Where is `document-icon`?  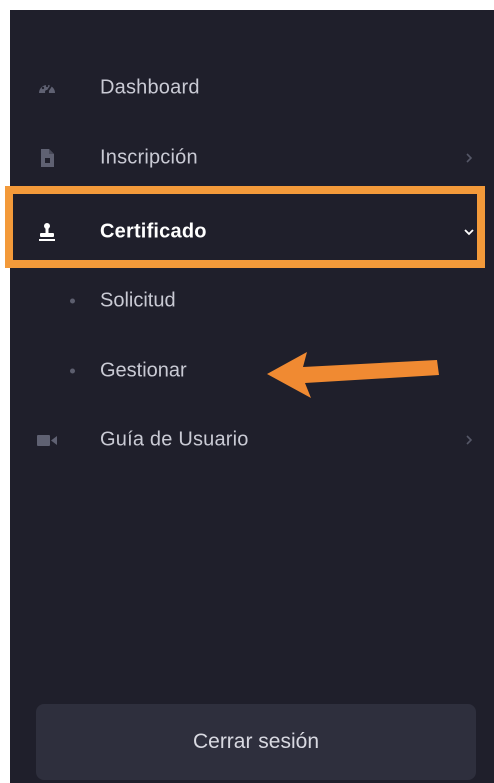 document-icon is located at coordinates (47, 158).